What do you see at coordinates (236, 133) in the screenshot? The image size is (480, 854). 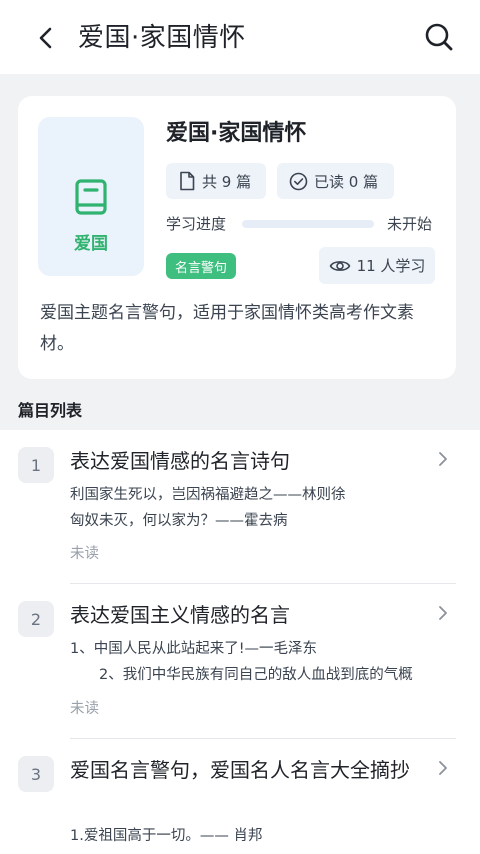 I see `collection-title: 爱国·家国情怀` at bounding box center [236, 133].